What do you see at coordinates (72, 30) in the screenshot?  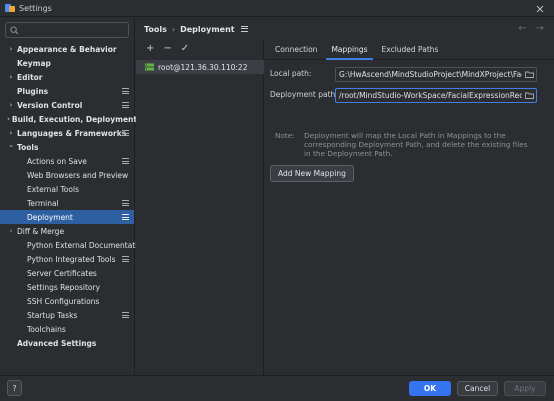 I see `search-input` at bounding box center [72, 30].